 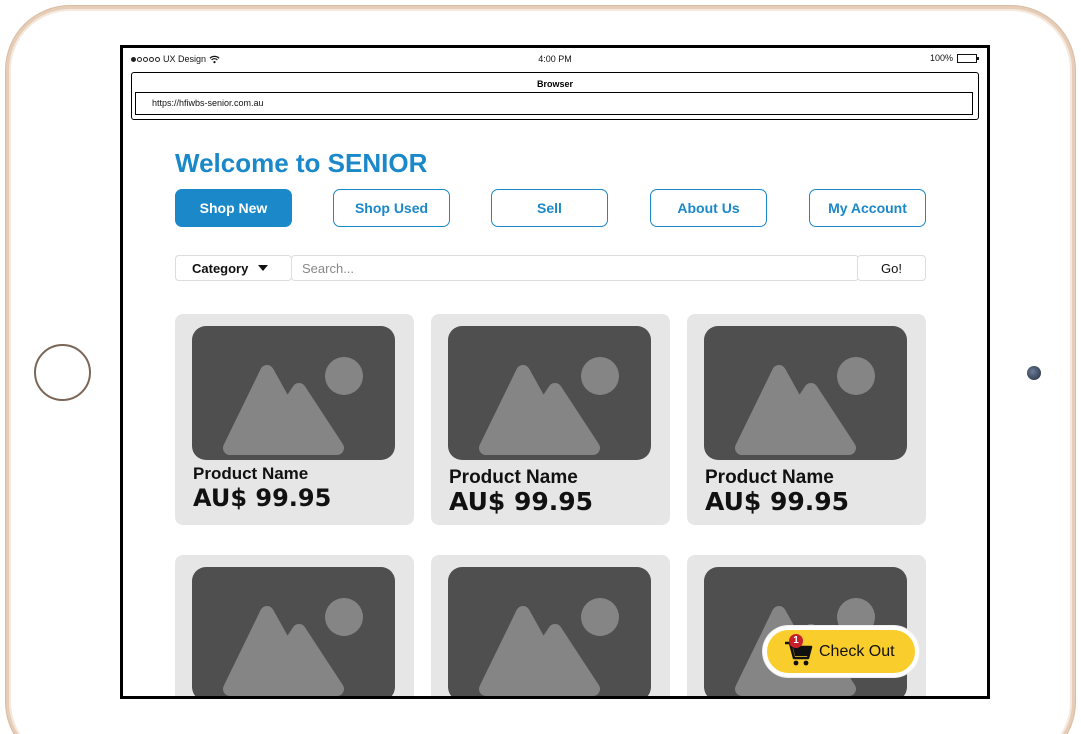 I want to click on cart-count-badge: 1, so click(x=796, y=640).